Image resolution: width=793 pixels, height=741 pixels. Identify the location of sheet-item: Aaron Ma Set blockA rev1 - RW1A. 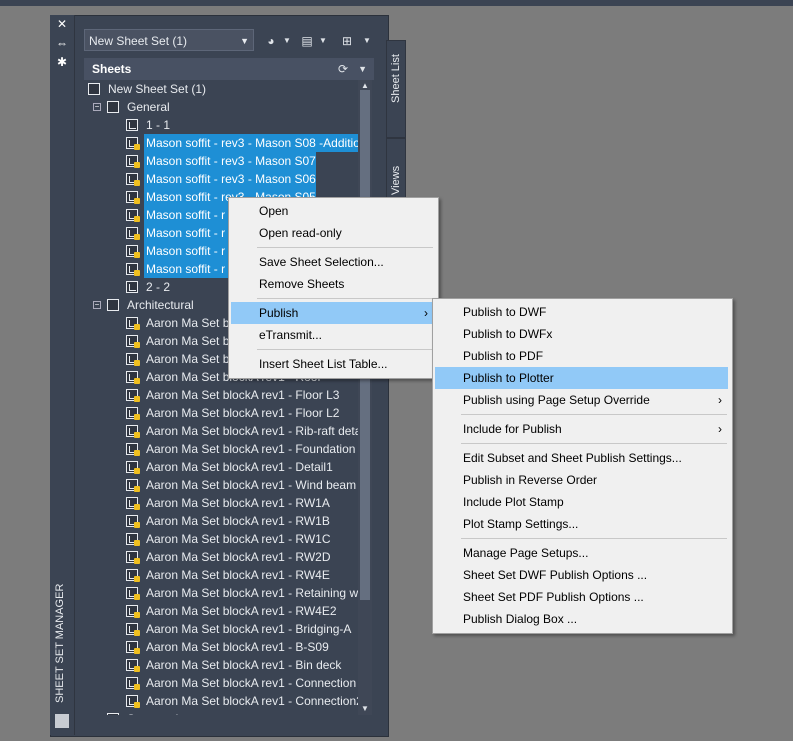
(237, 503).